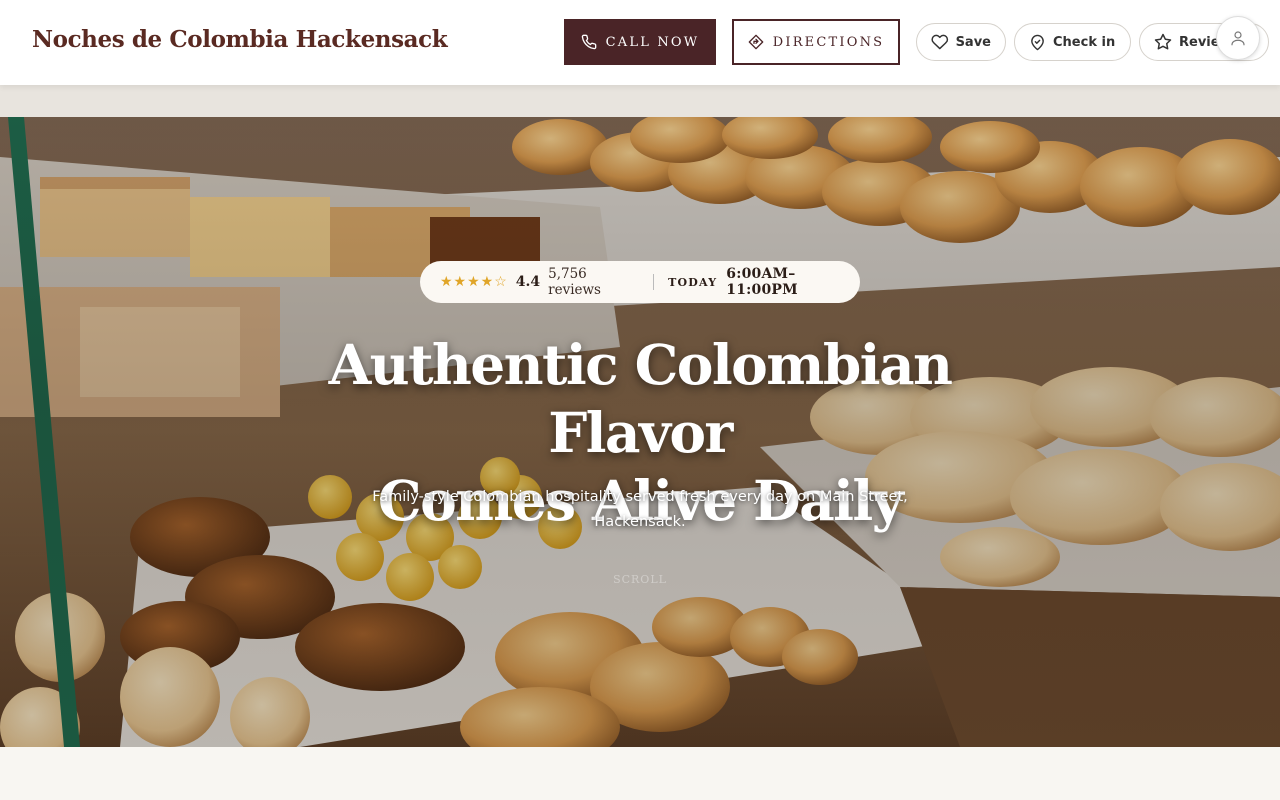 Image resolution: width=1280 pixels, height=800 pixels. What do you see at coordinates (762, 282) in the screenshot?
I see `opening-hours: 6:00AM–11:00PM` at bounding box center [762, 282].